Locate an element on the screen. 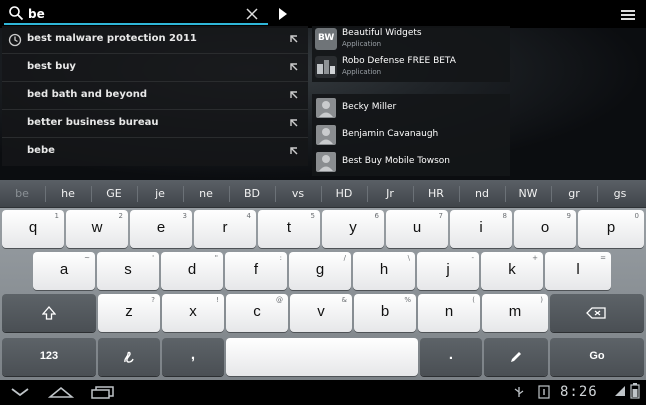 Image resolution: width=646 pixels, height=405 pixels. handwriting-icon is located at coordinates (129, 357).